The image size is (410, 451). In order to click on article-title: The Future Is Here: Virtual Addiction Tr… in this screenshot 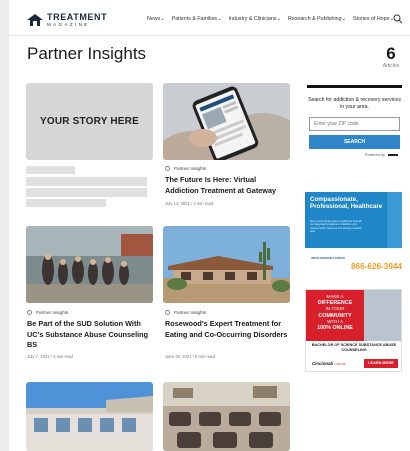, I will do `click(228, 185)`.